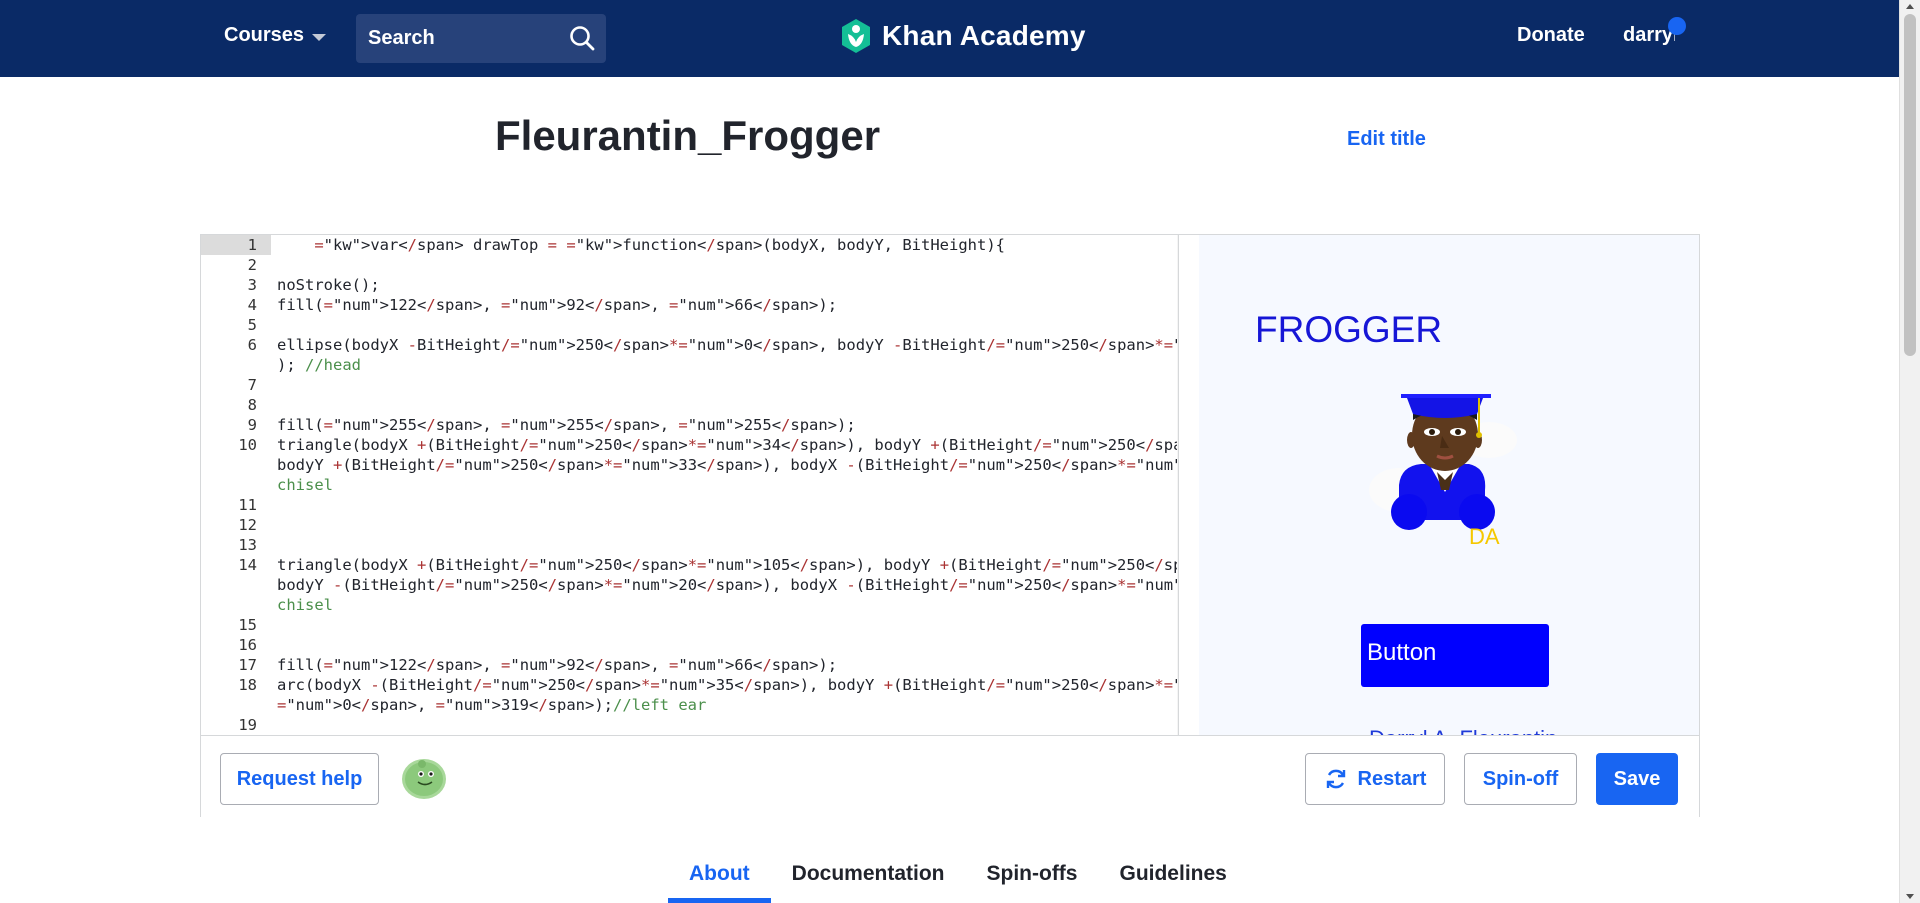 The width and height of the screenshot is (1920, 903). I want to click on tab-spin-offs: Spin-offs, so click(1032, 880).